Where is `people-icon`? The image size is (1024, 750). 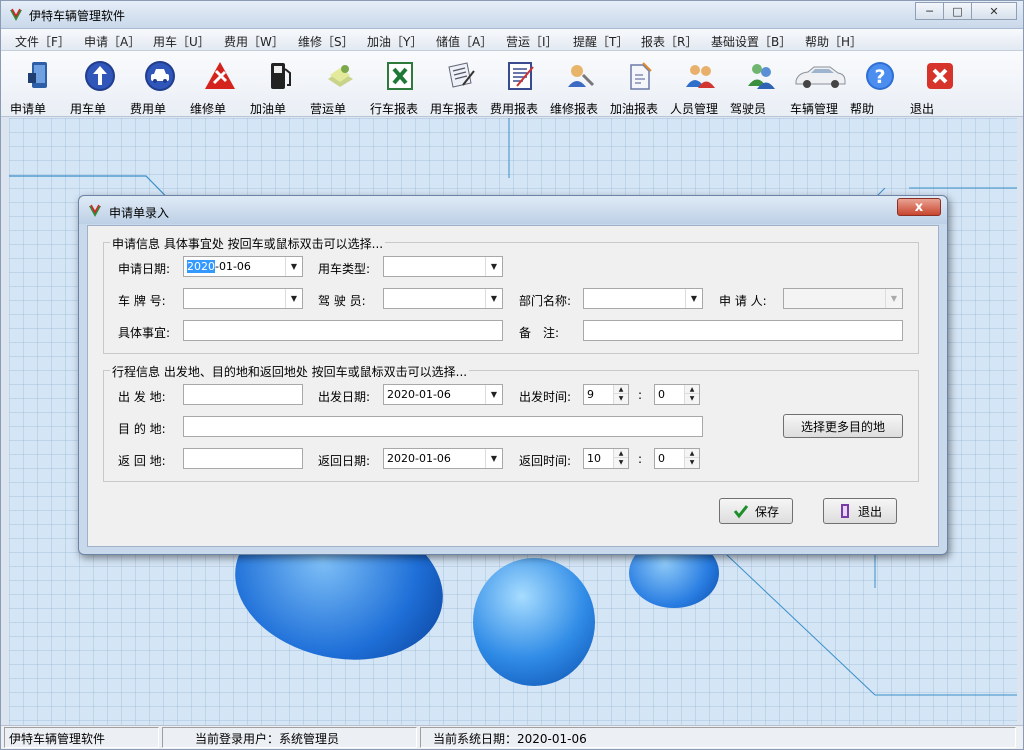 people-icon is located at coordinates (700, 76).